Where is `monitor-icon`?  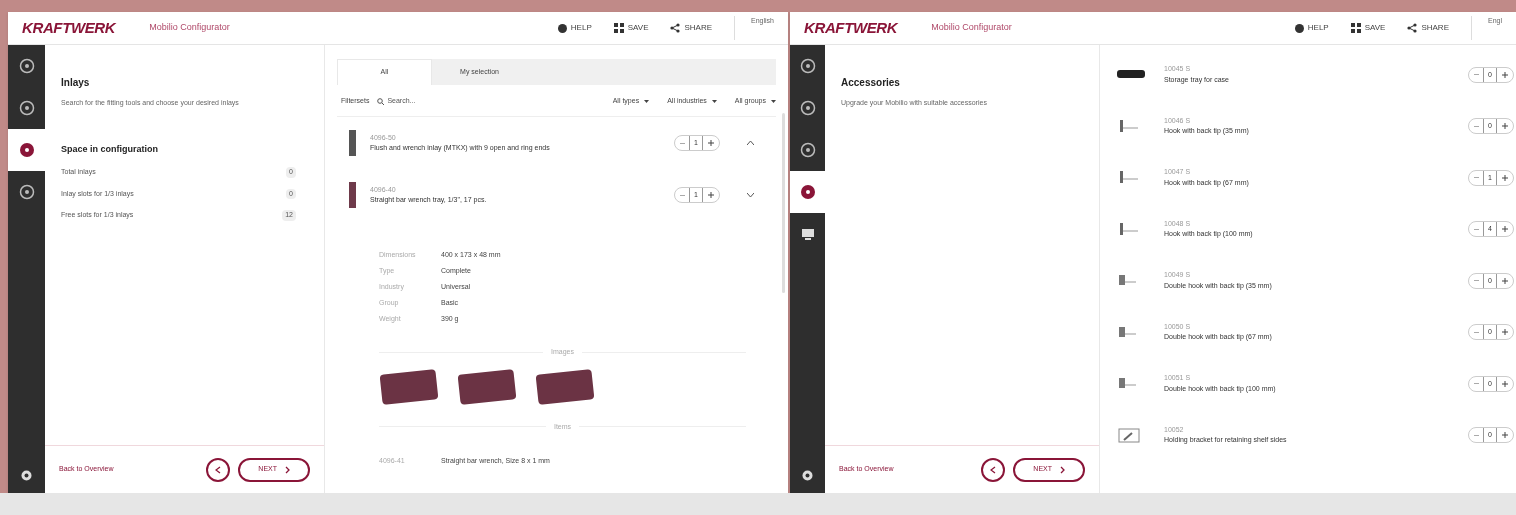 monitor-icon is located at coordinates (807, 234).